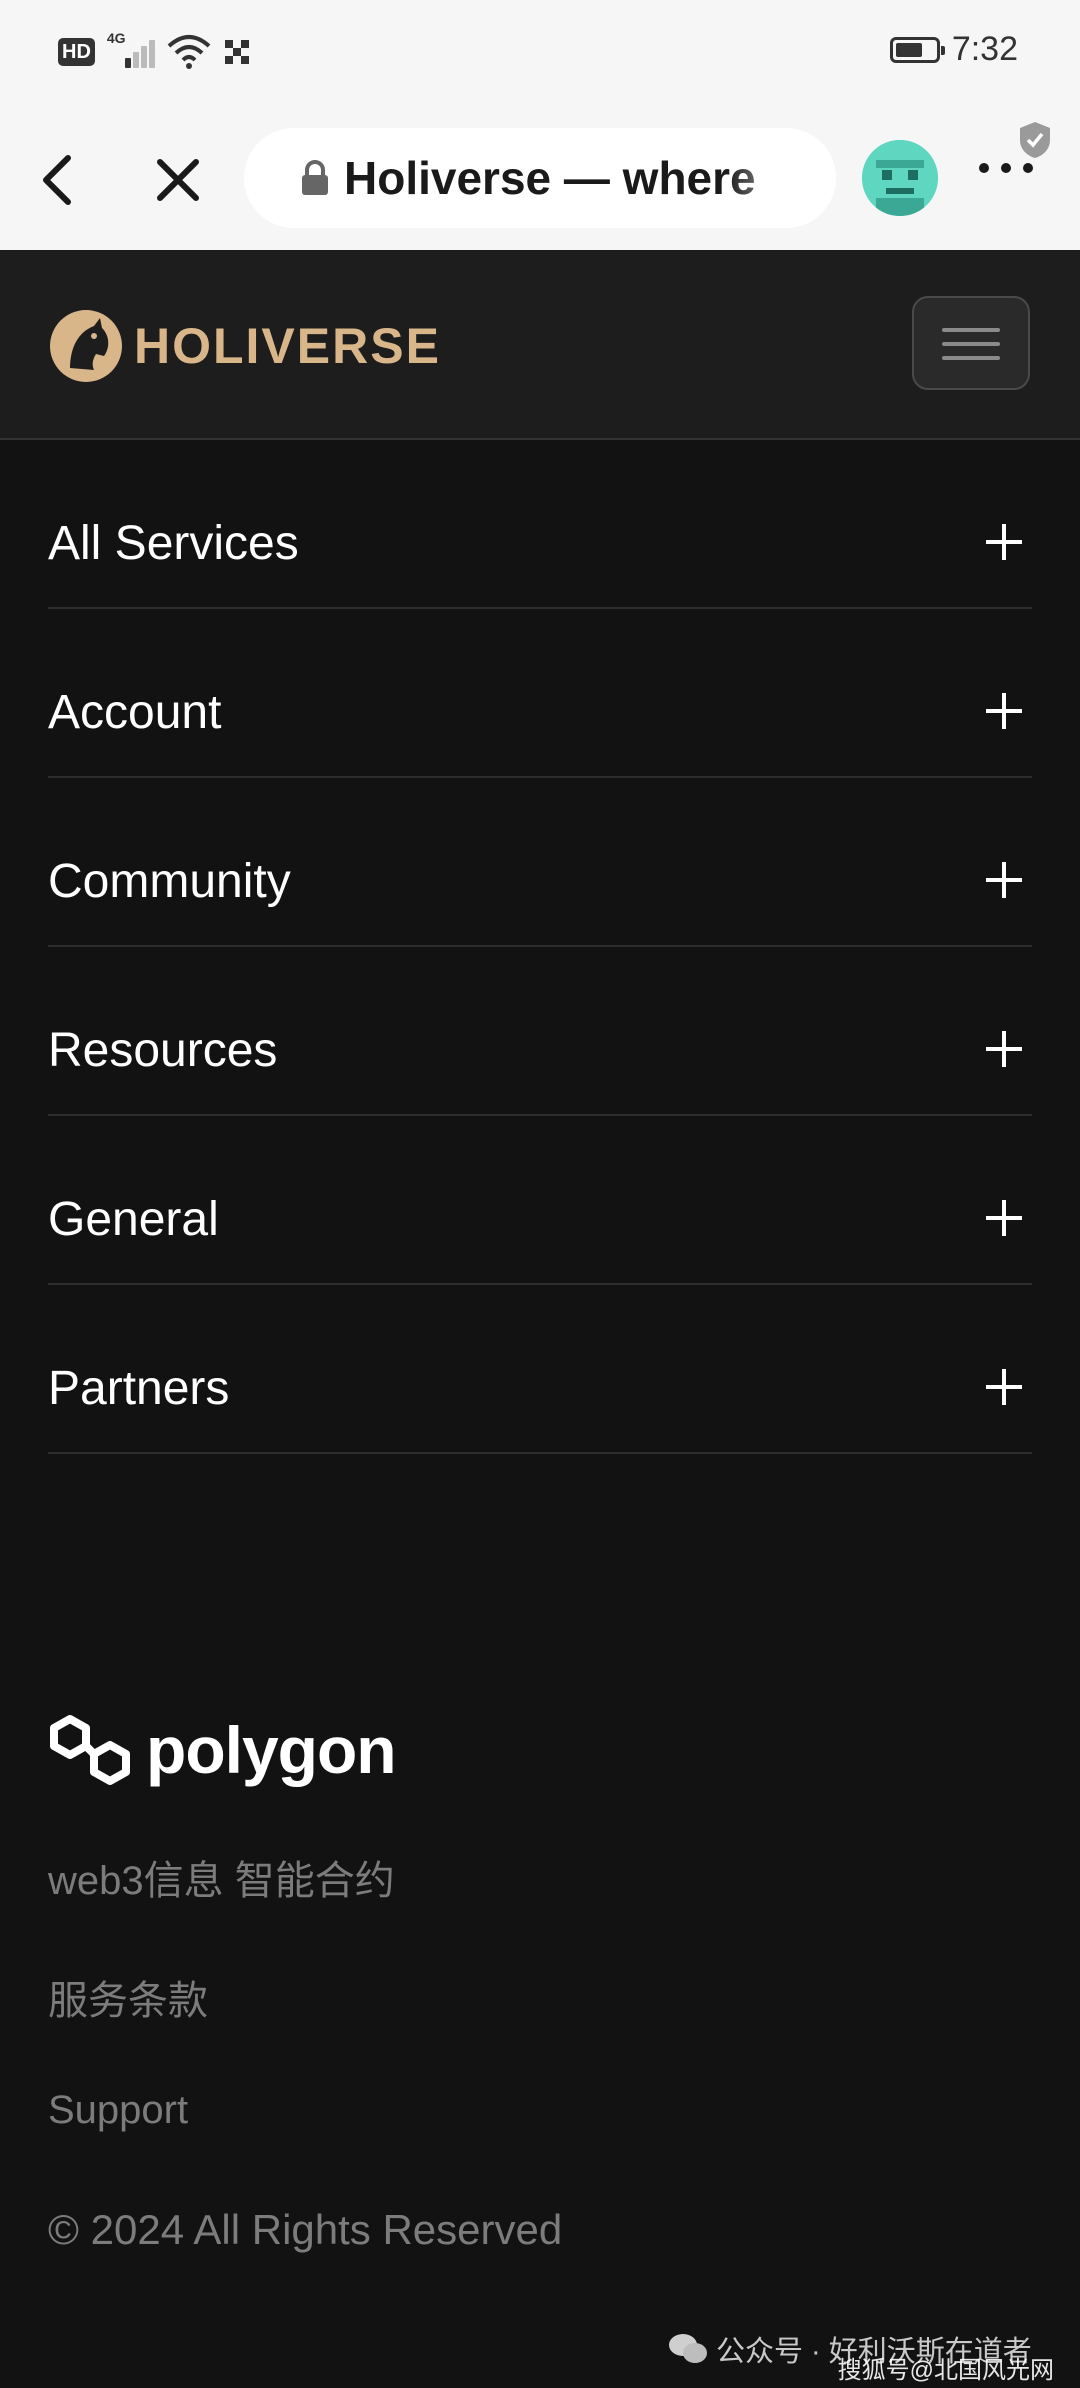 This screenshot has width=1080, height=2388. I want to click on watermark-secondary: 搜狐号@北国风光网, so click(945, 2370).